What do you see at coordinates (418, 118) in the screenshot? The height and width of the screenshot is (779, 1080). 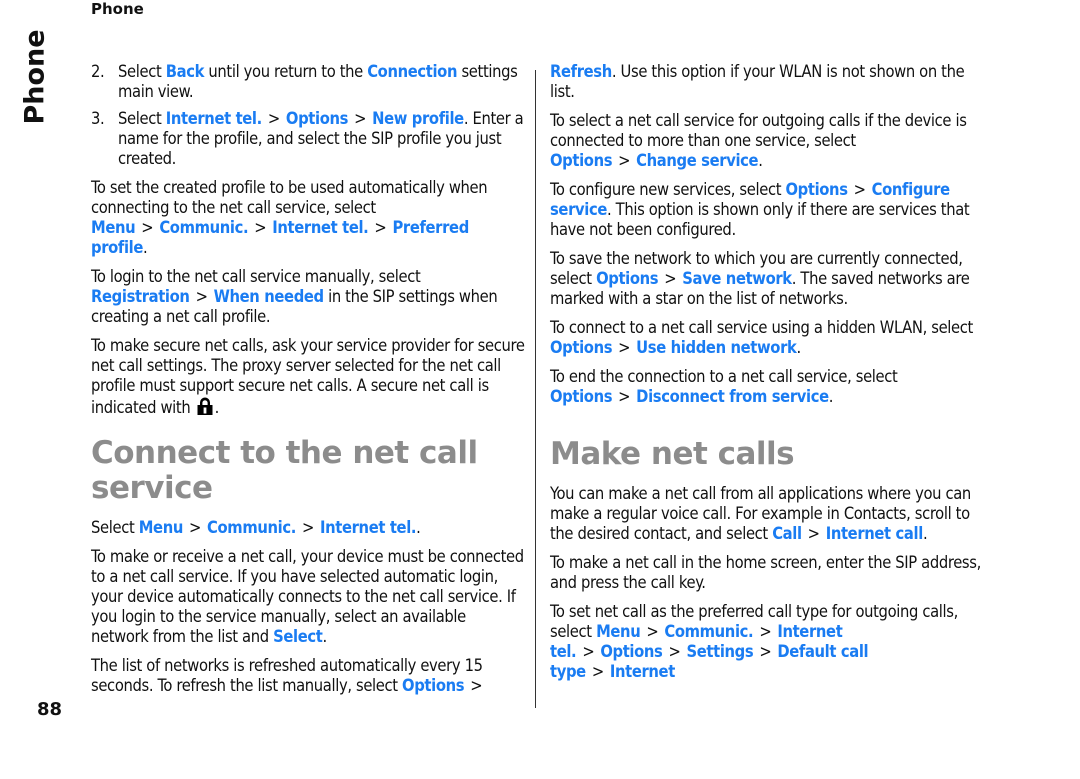 I see `menu-path-new-profile: New profile` at bounding box center [418, 118].